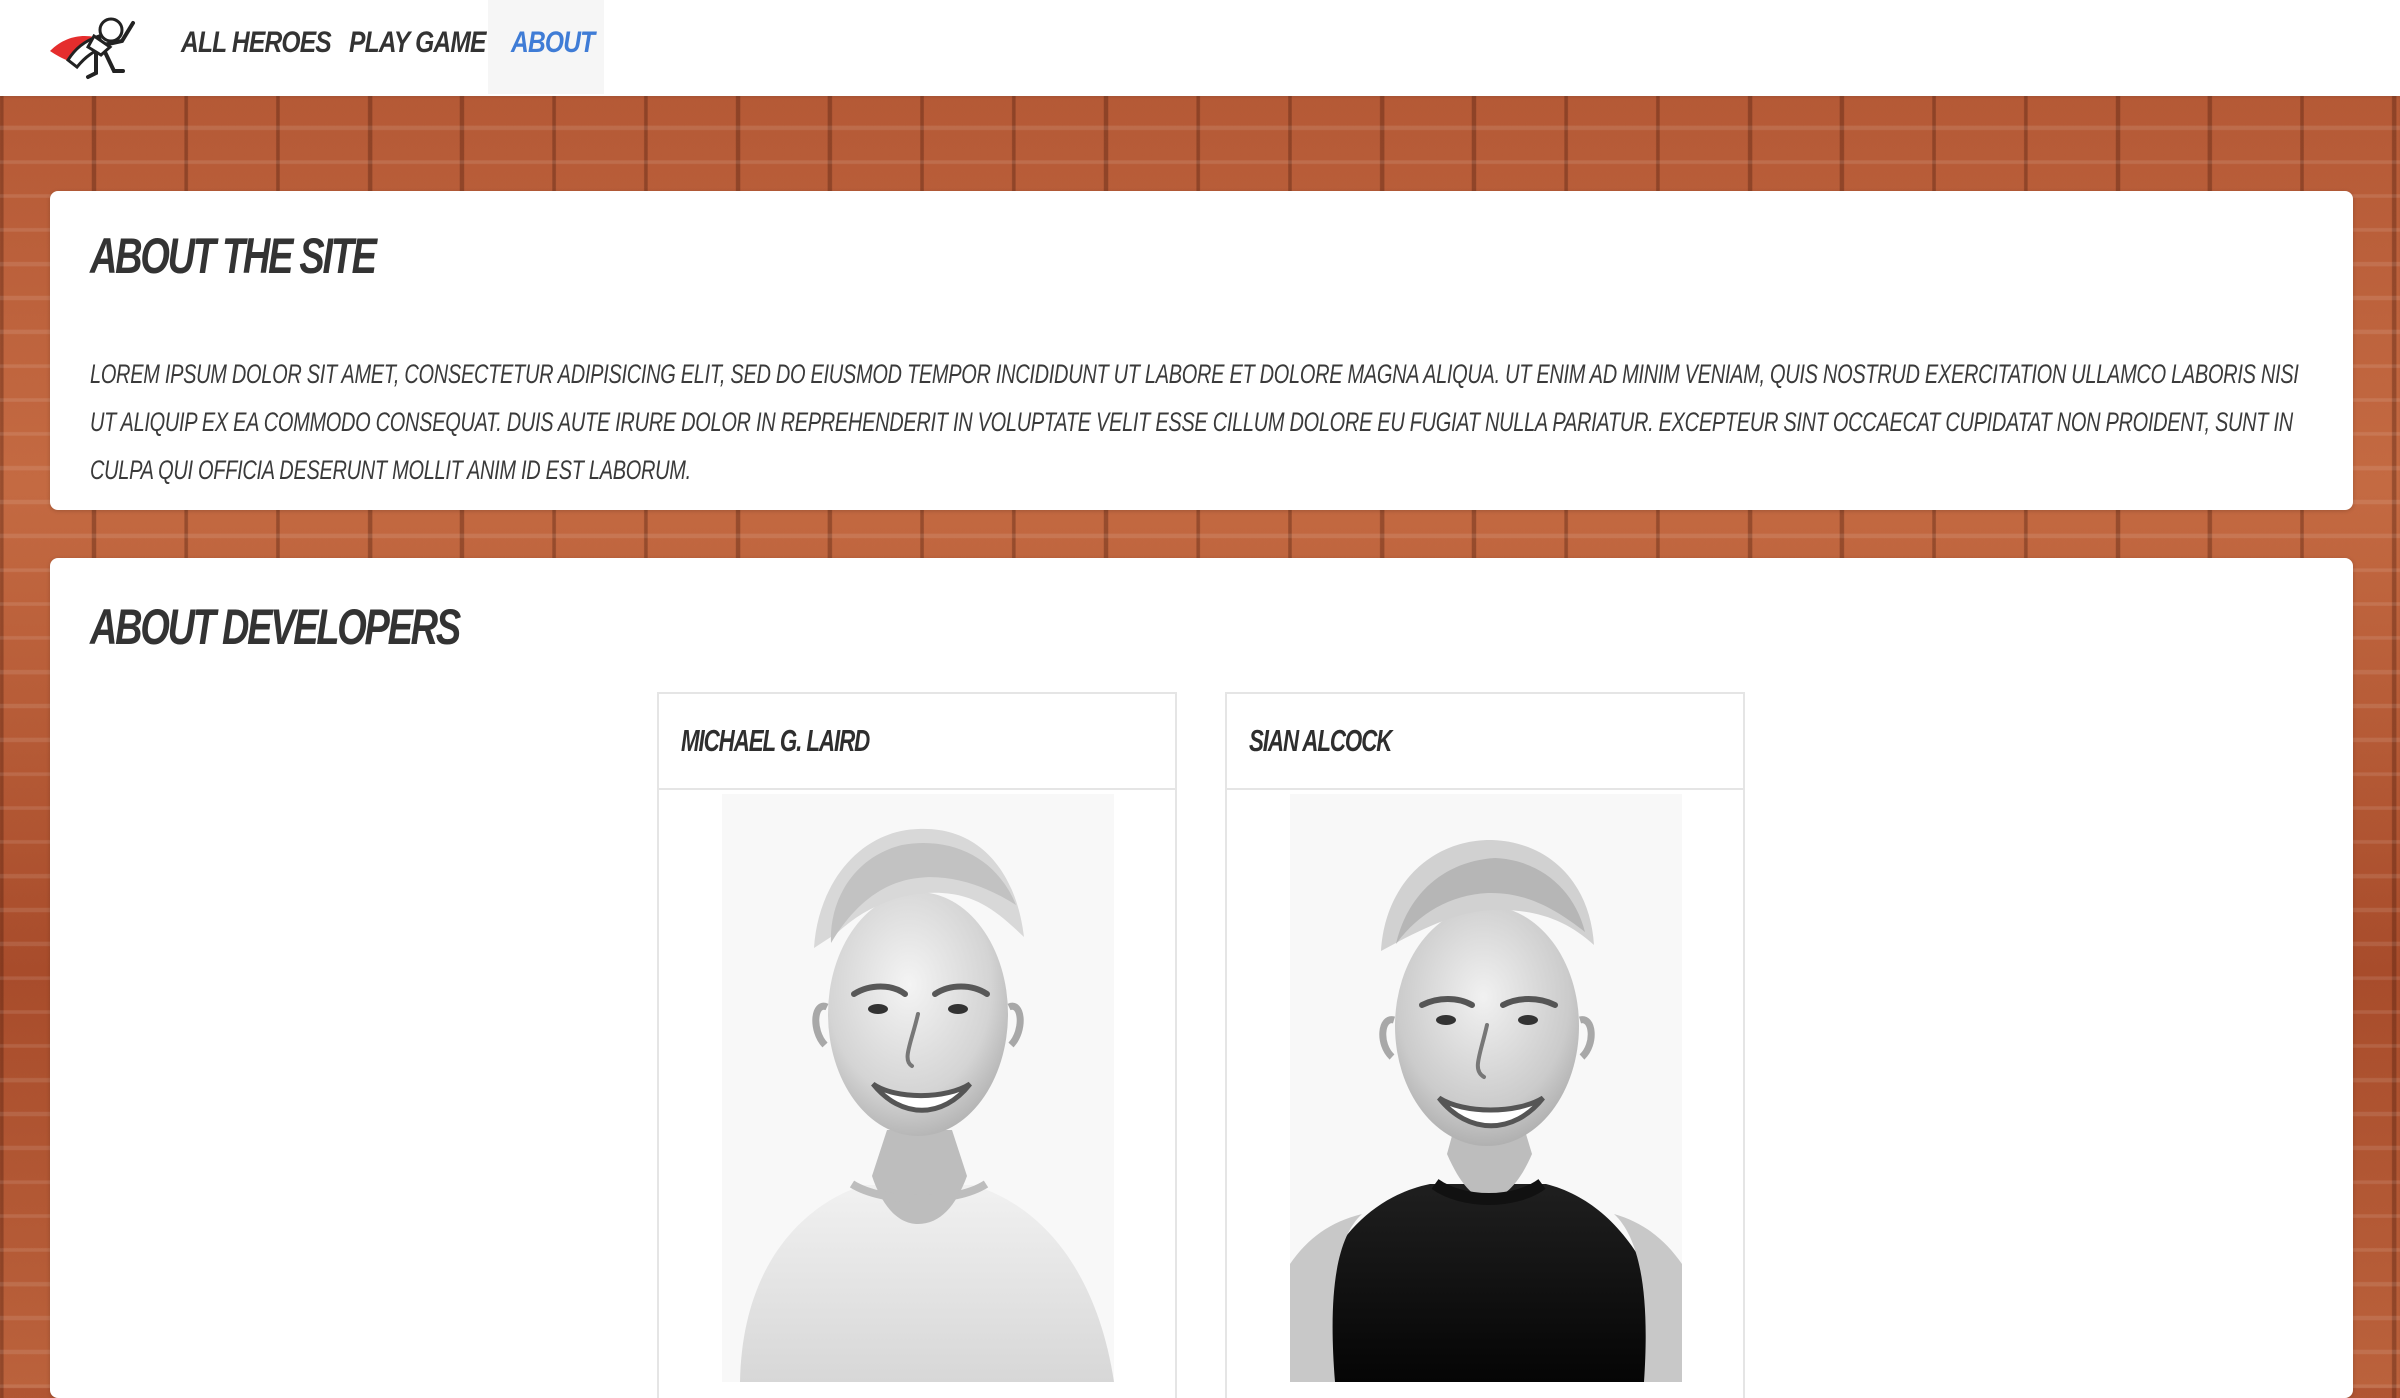 The width and height of the screenshot is (2400, 1398). What do you see at coordinates (92, 46) in the screenshot?
I see `superhero-logo-icon` at bounding box center [92, 46].